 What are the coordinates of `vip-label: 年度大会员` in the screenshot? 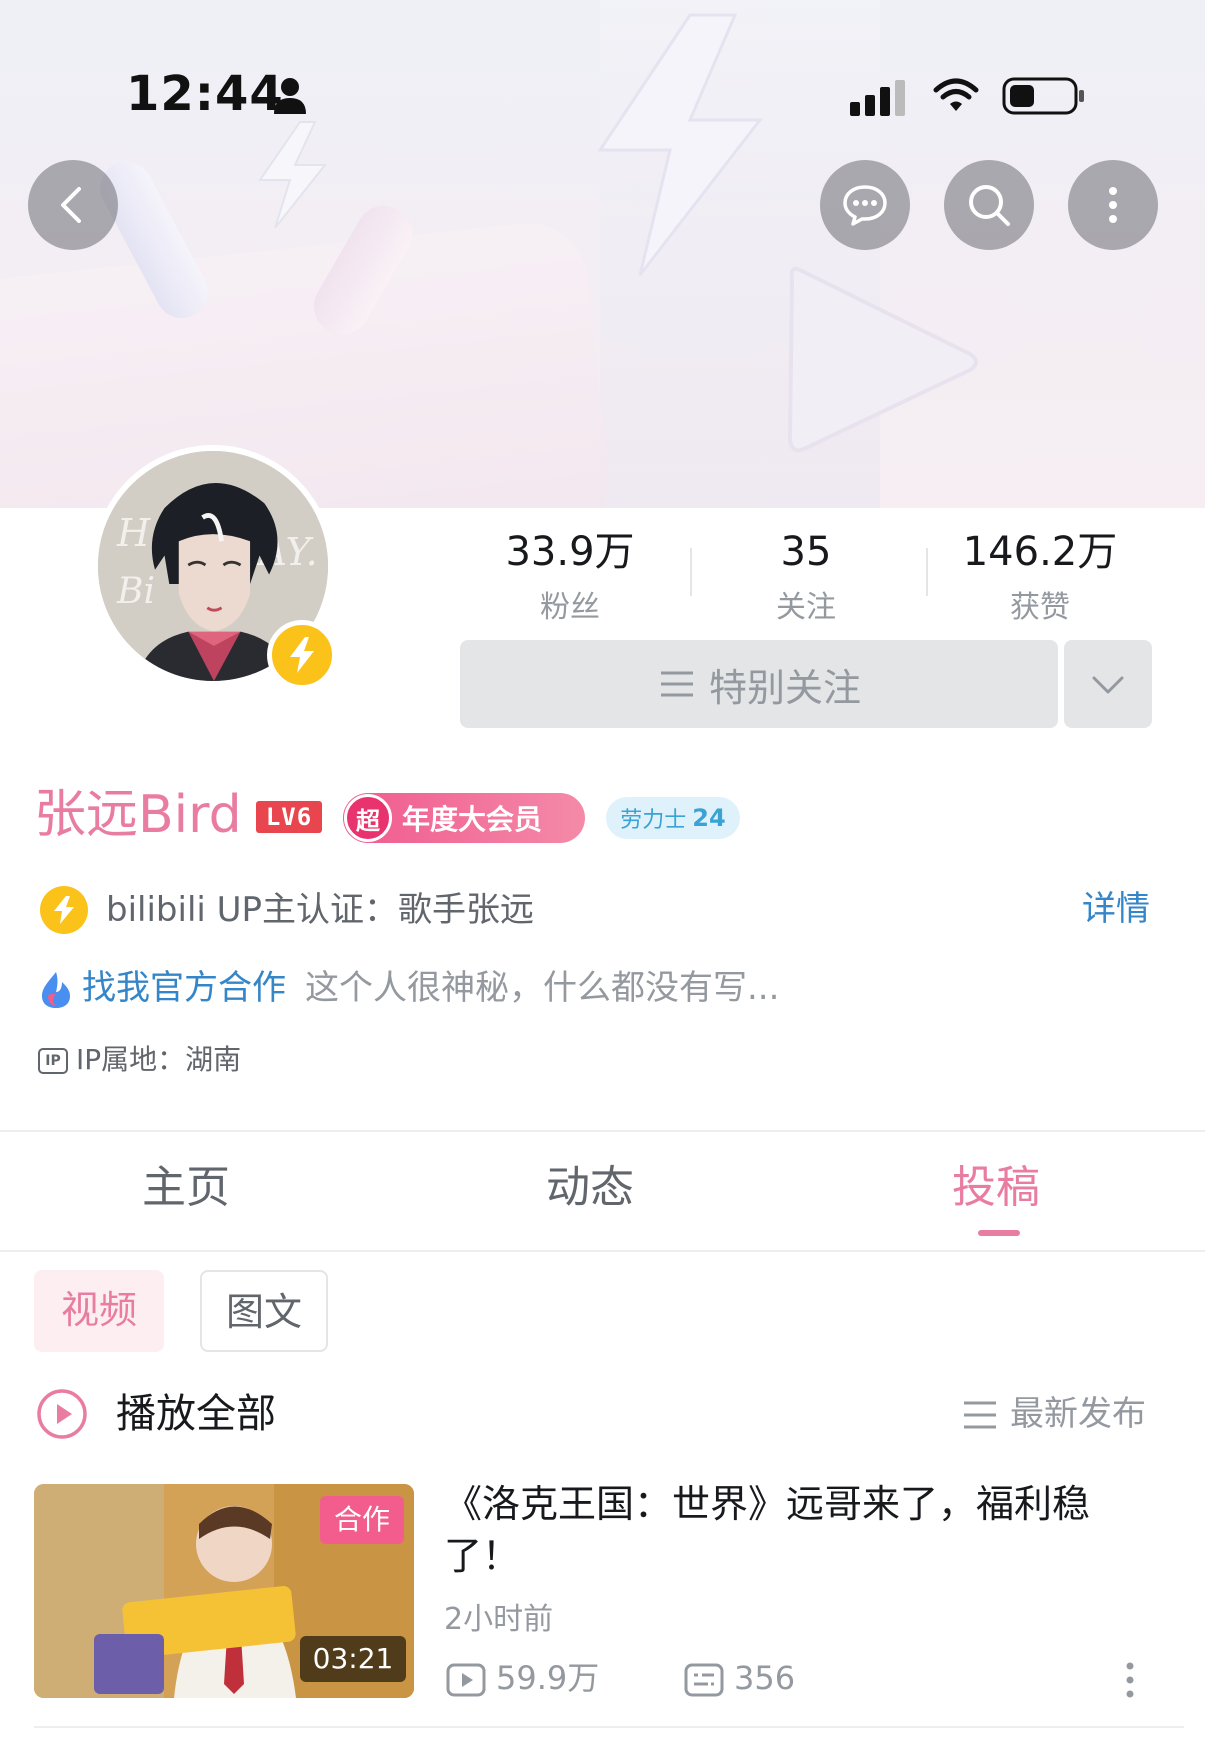 It's located at (472, 819).